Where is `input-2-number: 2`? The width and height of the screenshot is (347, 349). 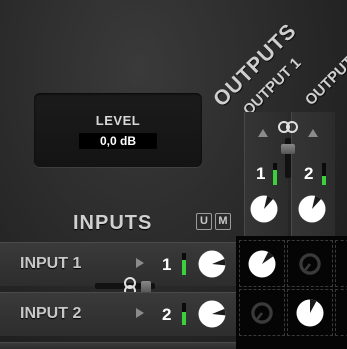
input-2-number: 2 is located at coordinates (167, 314).